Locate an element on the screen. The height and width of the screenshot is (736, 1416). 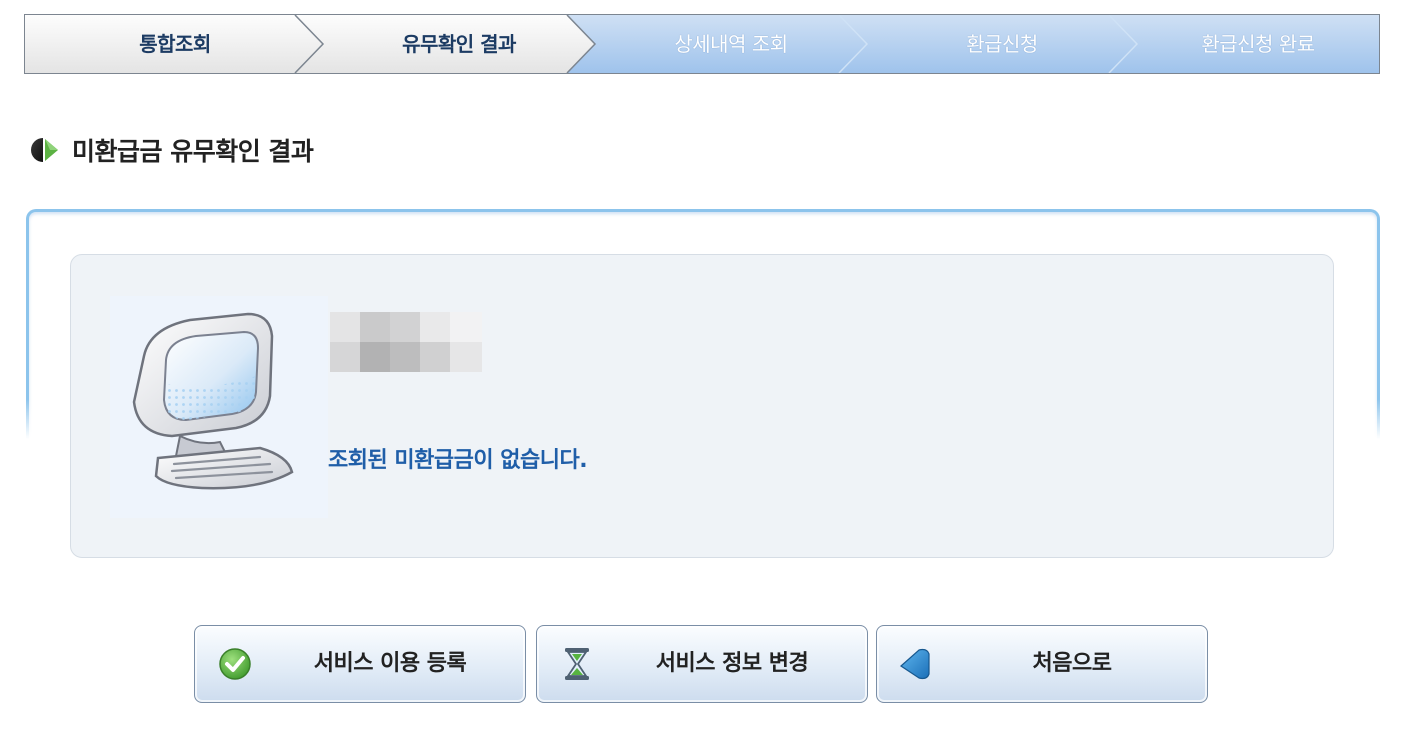
computer-icon is located at coordinates (219, 407).